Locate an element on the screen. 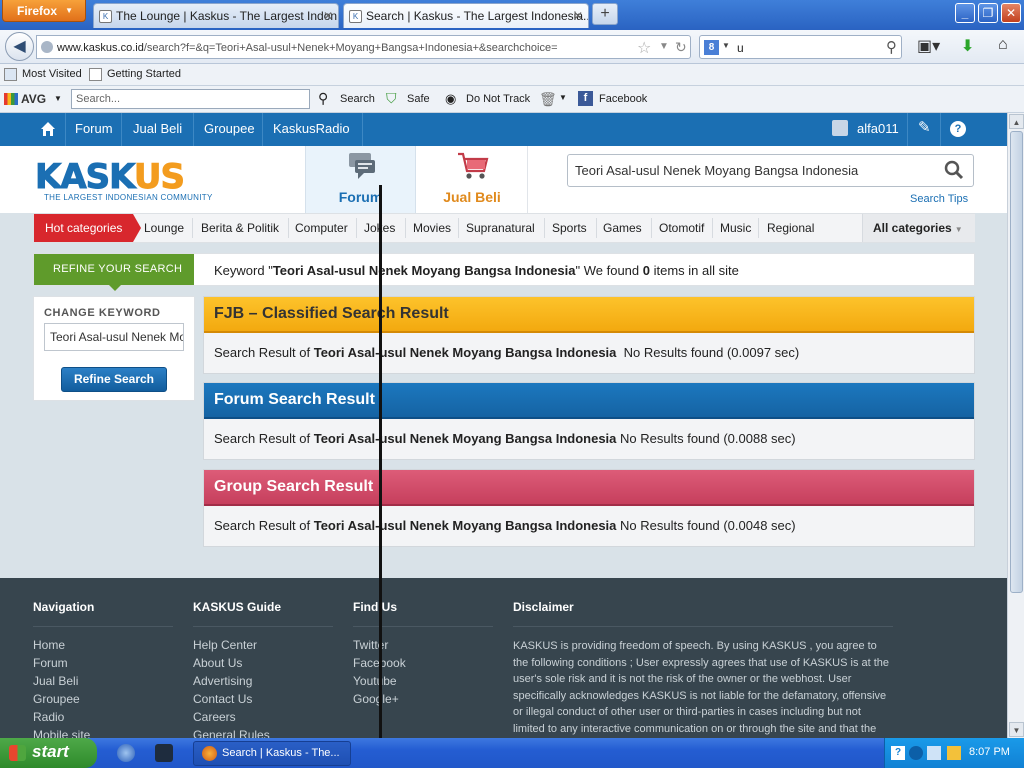 This screenshot has width=1024, height=768. category-movies: Movies is located at coordinates (432, 228).